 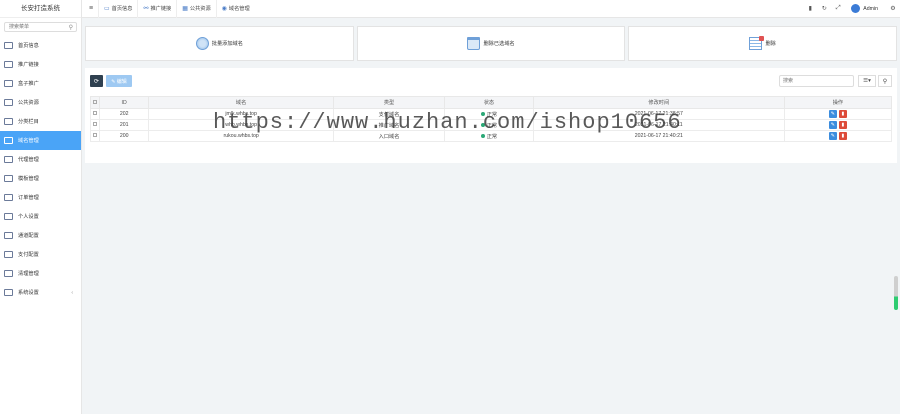 What do you see at coordinates (40, 178) in the screenshot?
I see `sidebar-item-templates: 模板管理` at bounding box center [40, 178].